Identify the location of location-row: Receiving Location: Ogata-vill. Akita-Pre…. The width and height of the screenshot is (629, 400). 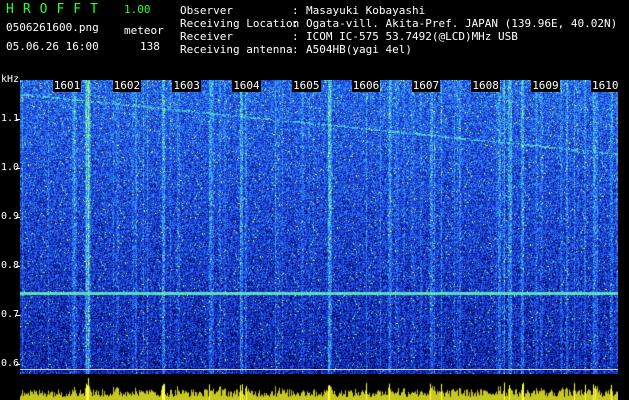
(398, 23).